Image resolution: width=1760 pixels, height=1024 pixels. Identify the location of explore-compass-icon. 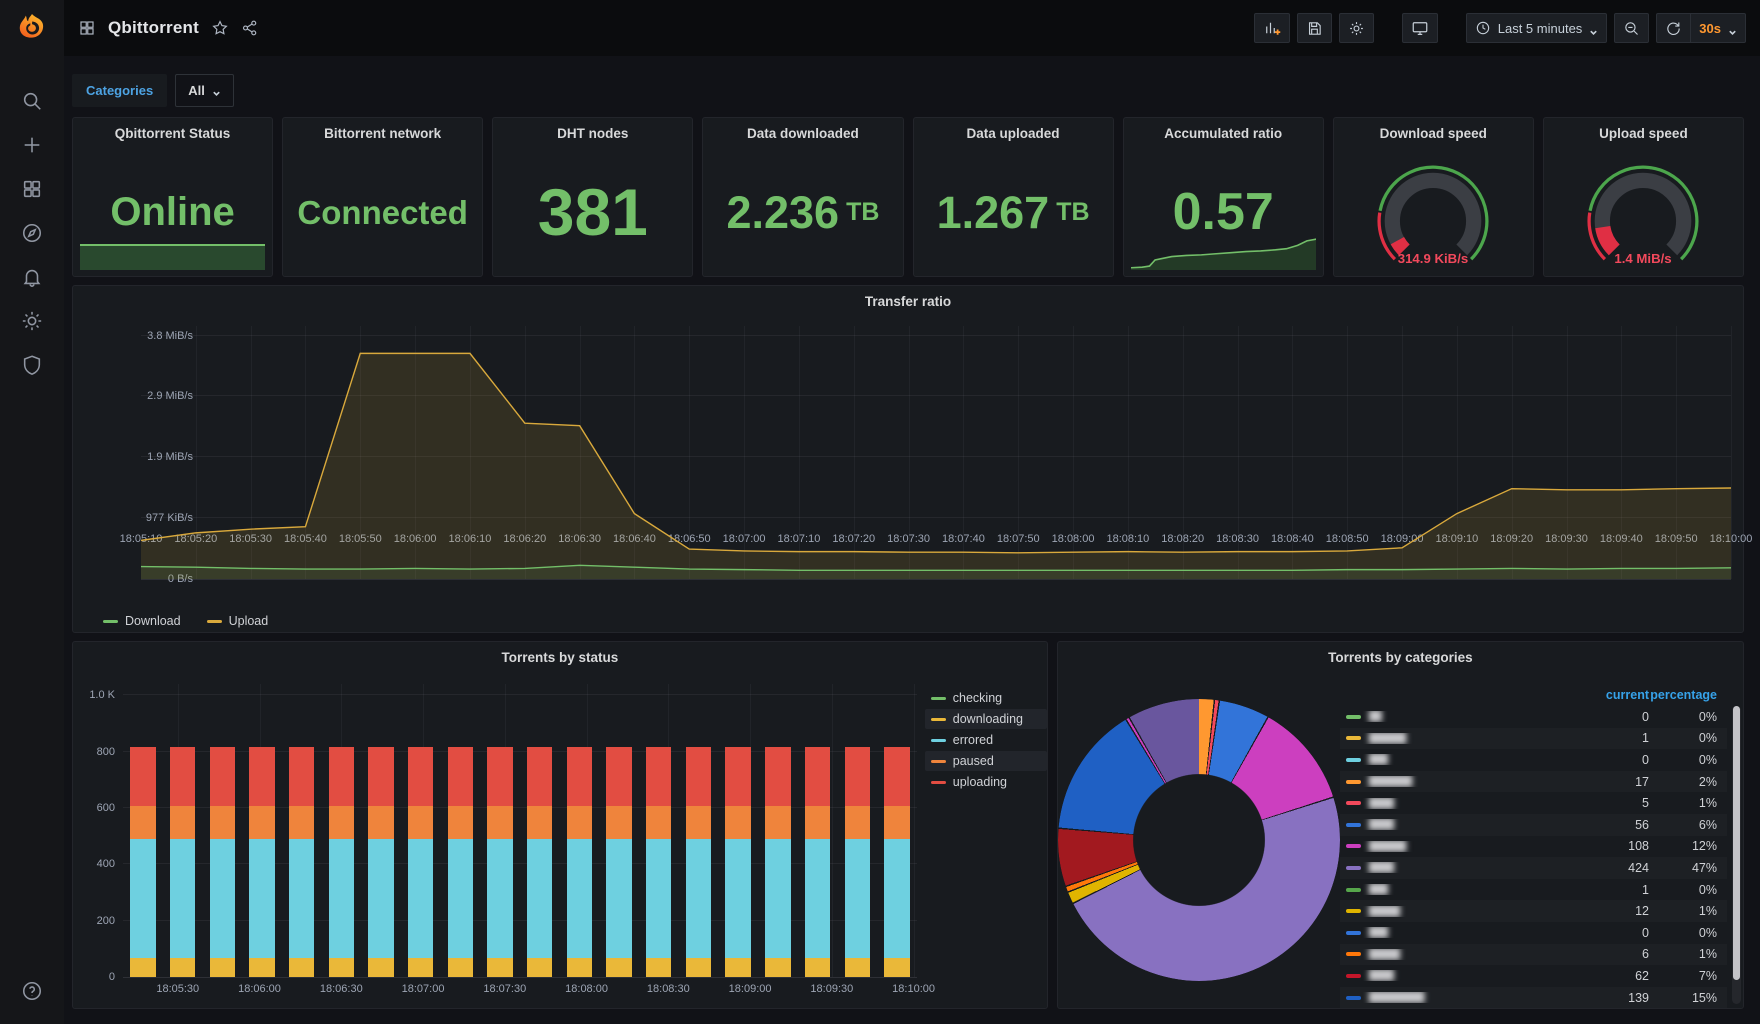
(32, 233).